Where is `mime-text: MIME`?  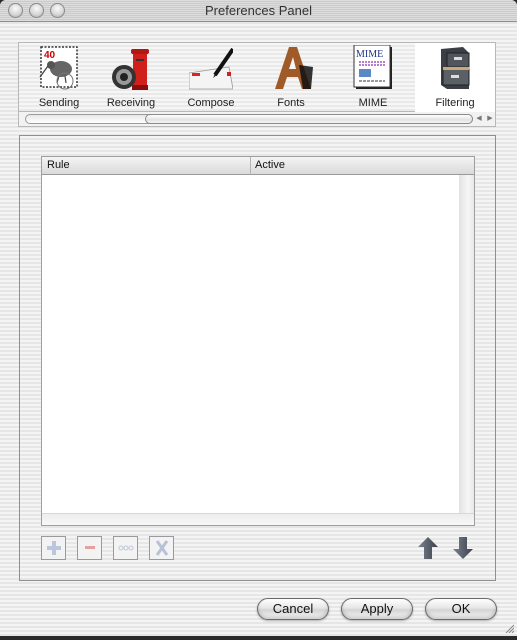
mime-text: MIME is located at coordinates (369, 54).